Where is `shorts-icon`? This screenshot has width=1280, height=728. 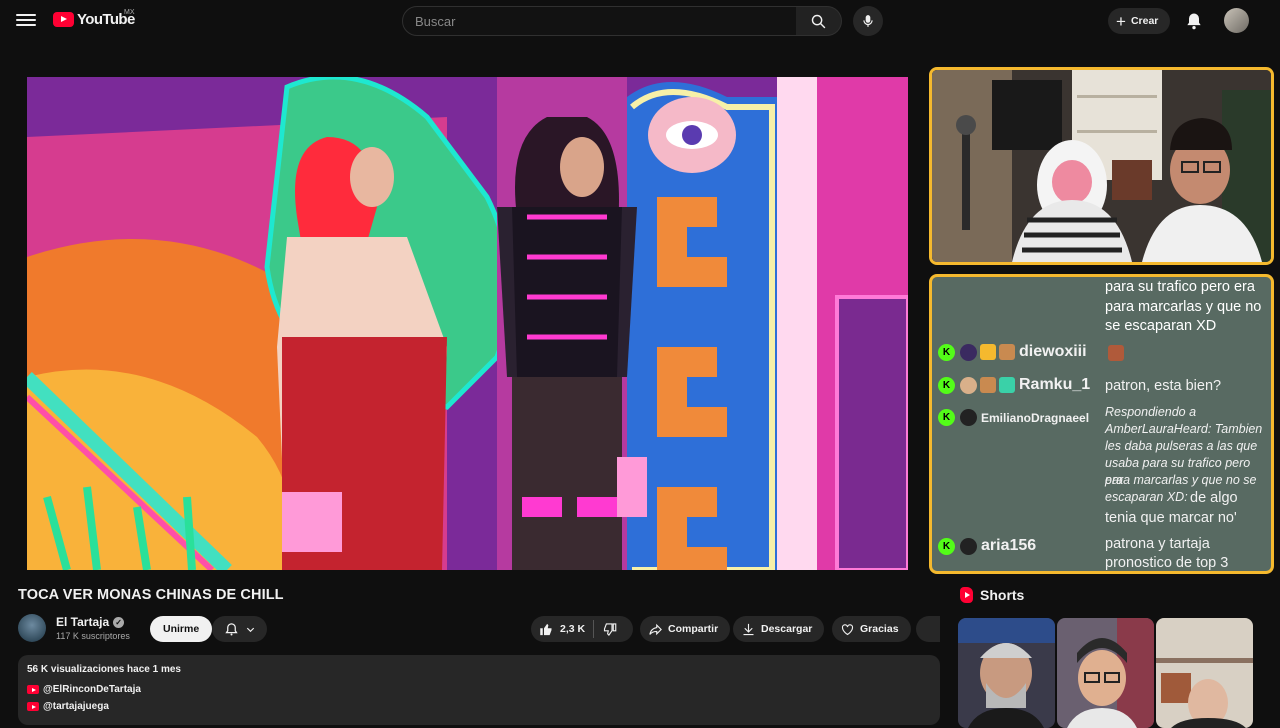 shorts-icon is located at coordinates (966, 595).